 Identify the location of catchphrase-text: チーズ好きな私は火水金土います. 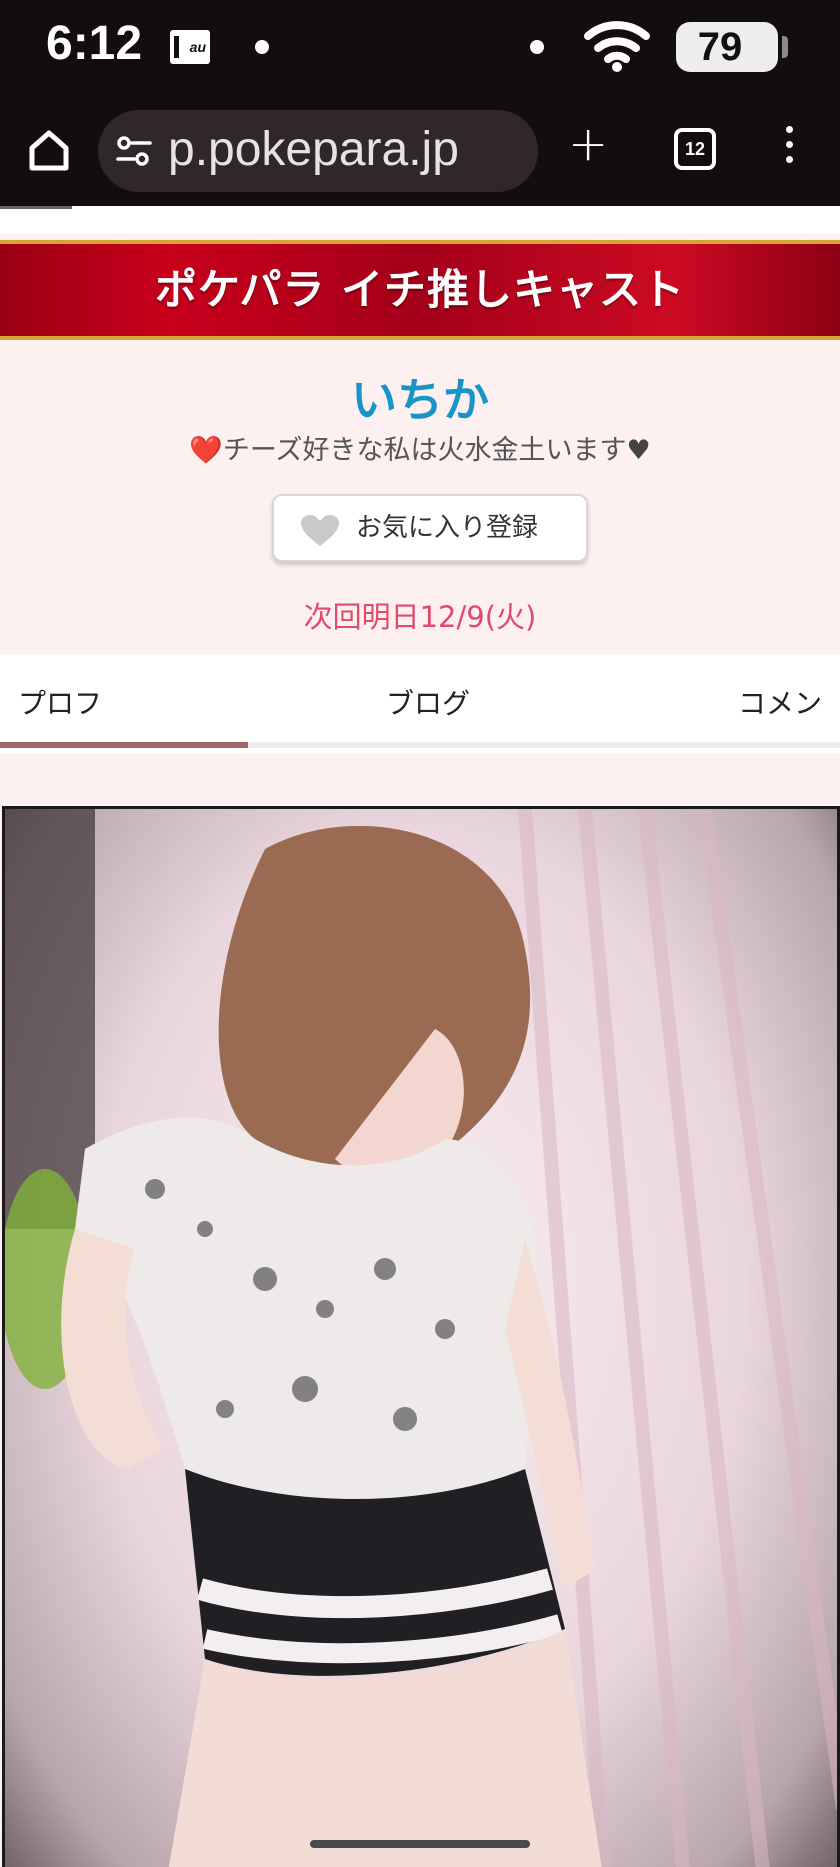
(424, 450).